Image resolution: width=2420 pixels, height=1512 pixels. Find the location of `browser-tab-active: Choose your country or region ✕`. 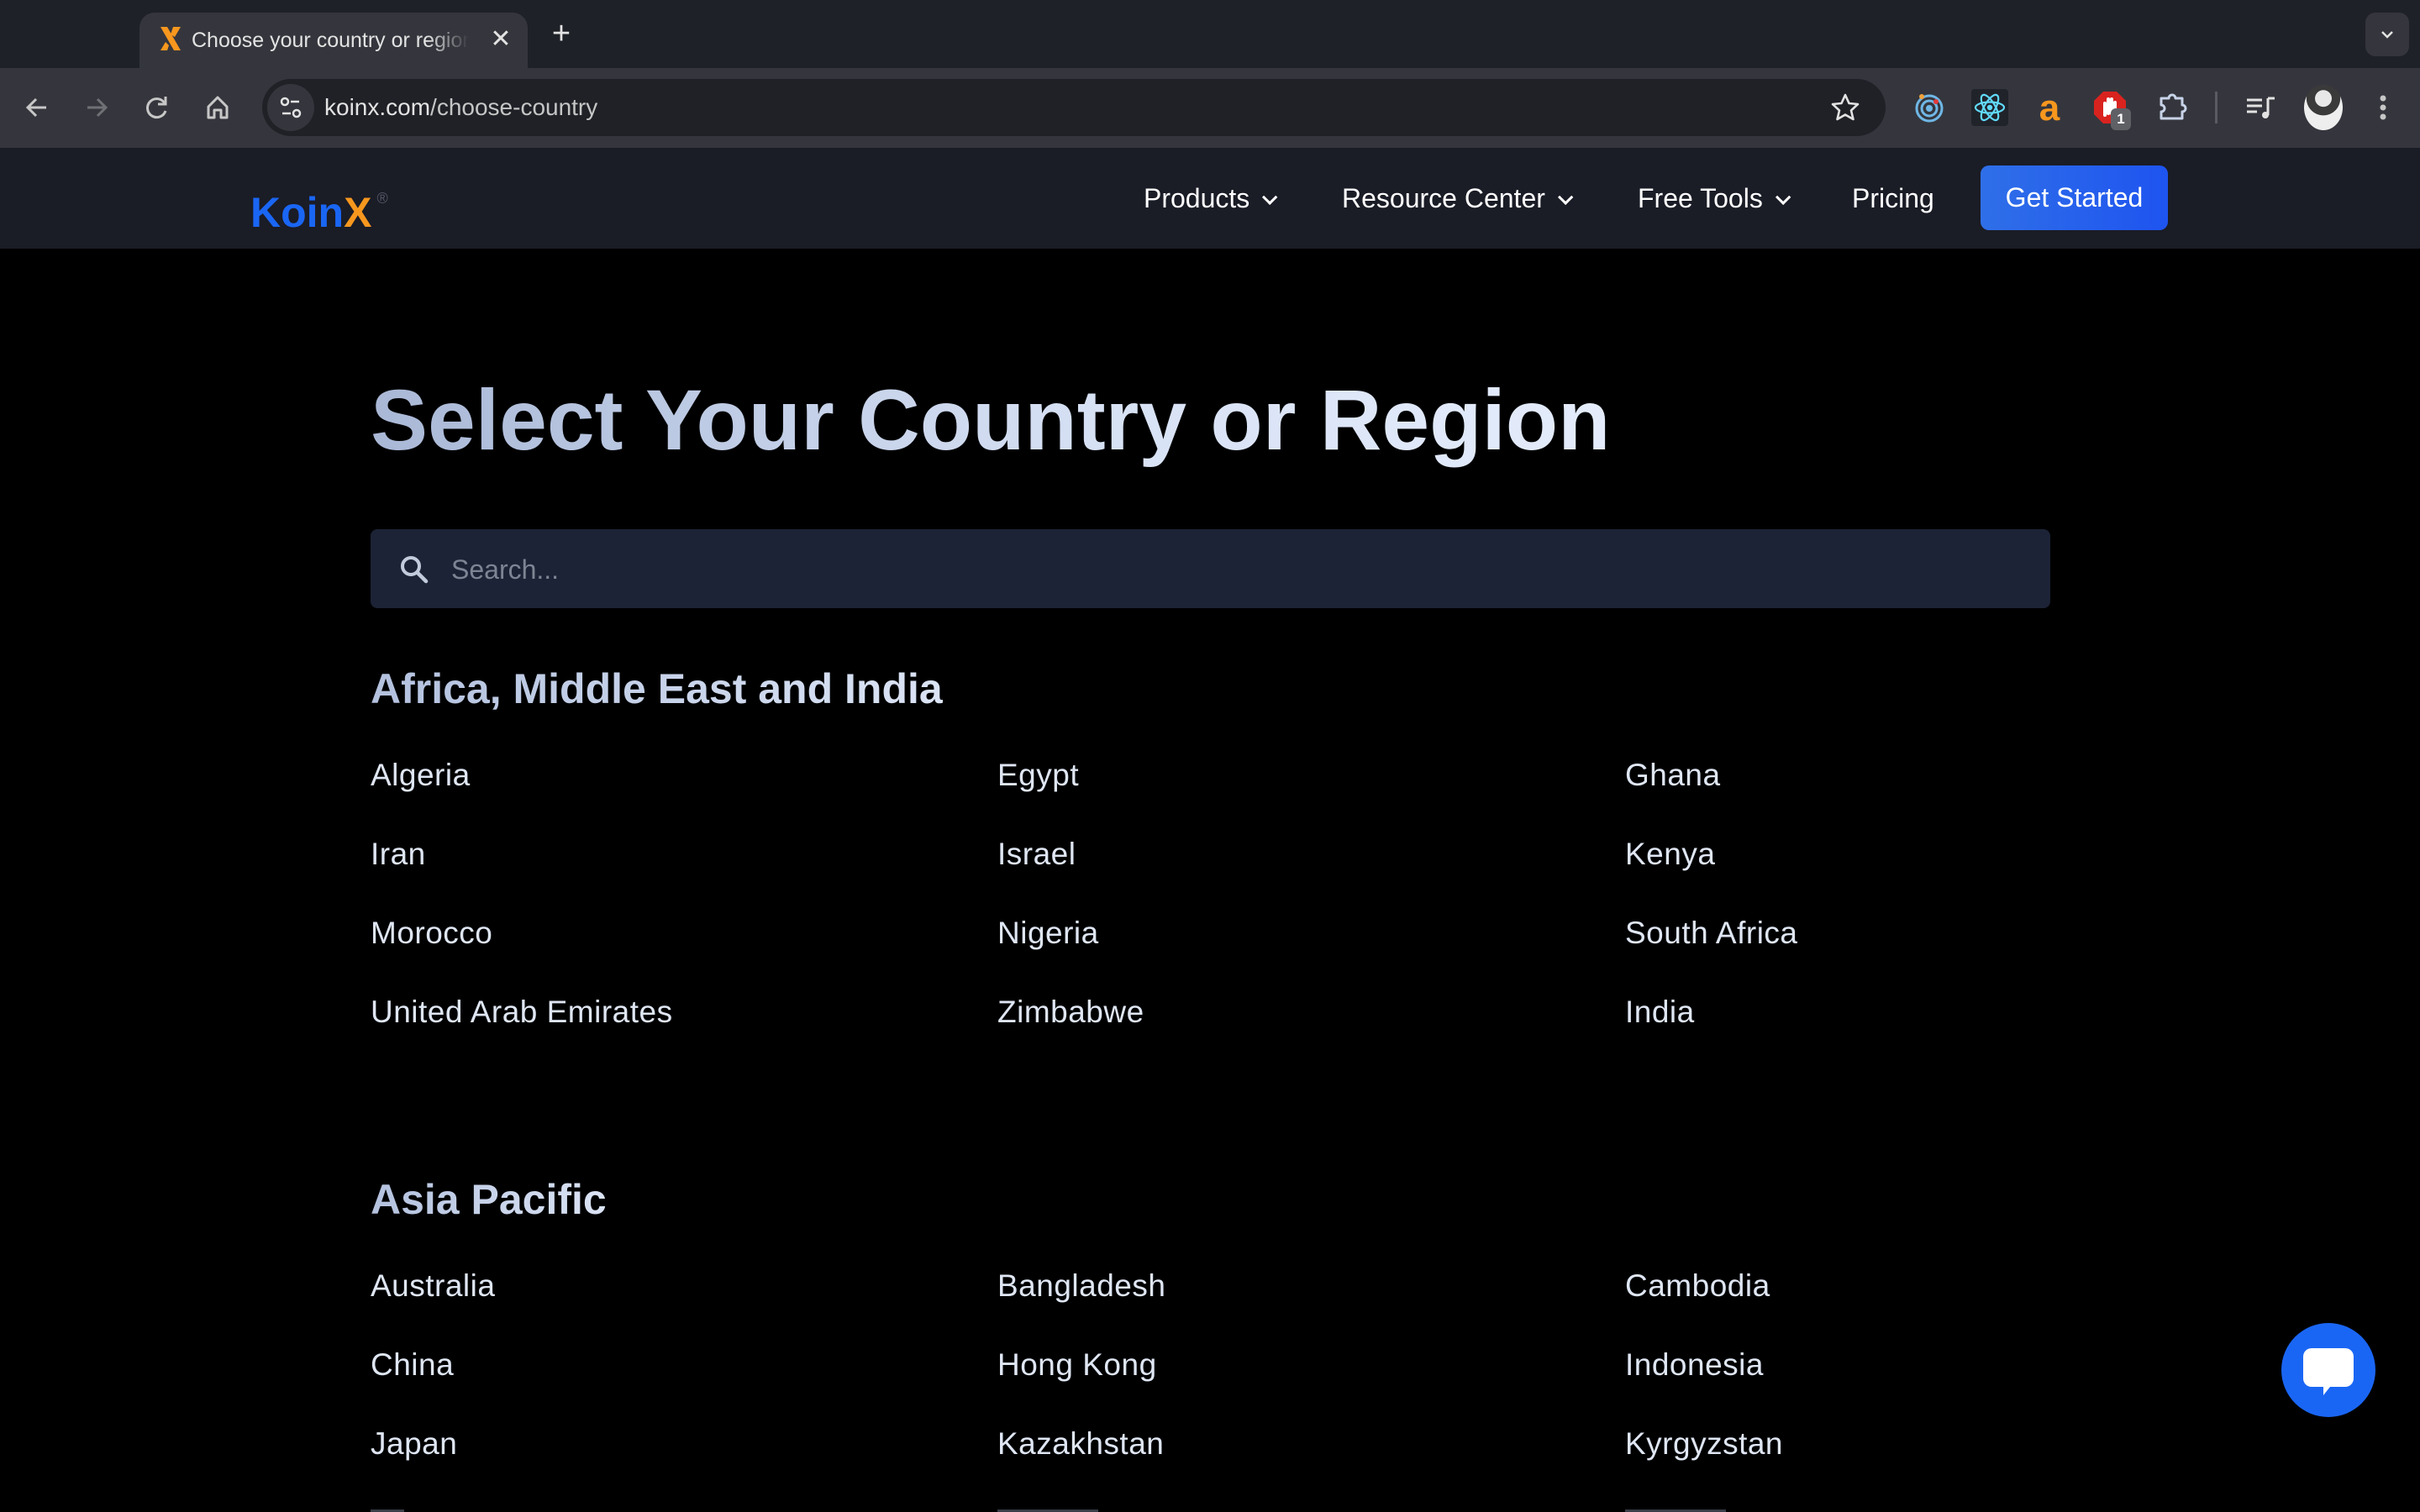

browser-tab-active: Choose your country or region ✕ is located at coordinates (333, 40).